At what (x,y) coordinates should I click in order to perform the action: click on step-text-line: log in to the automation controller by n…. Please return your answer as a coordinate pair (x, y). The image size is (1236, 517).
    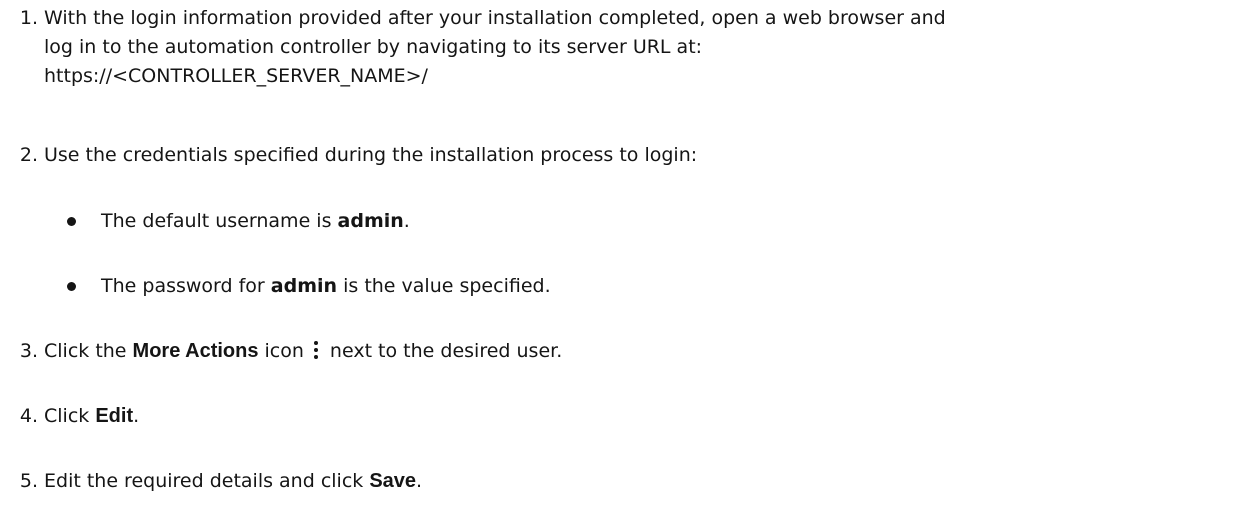
    Looking at the image, I should click on (373, 47).